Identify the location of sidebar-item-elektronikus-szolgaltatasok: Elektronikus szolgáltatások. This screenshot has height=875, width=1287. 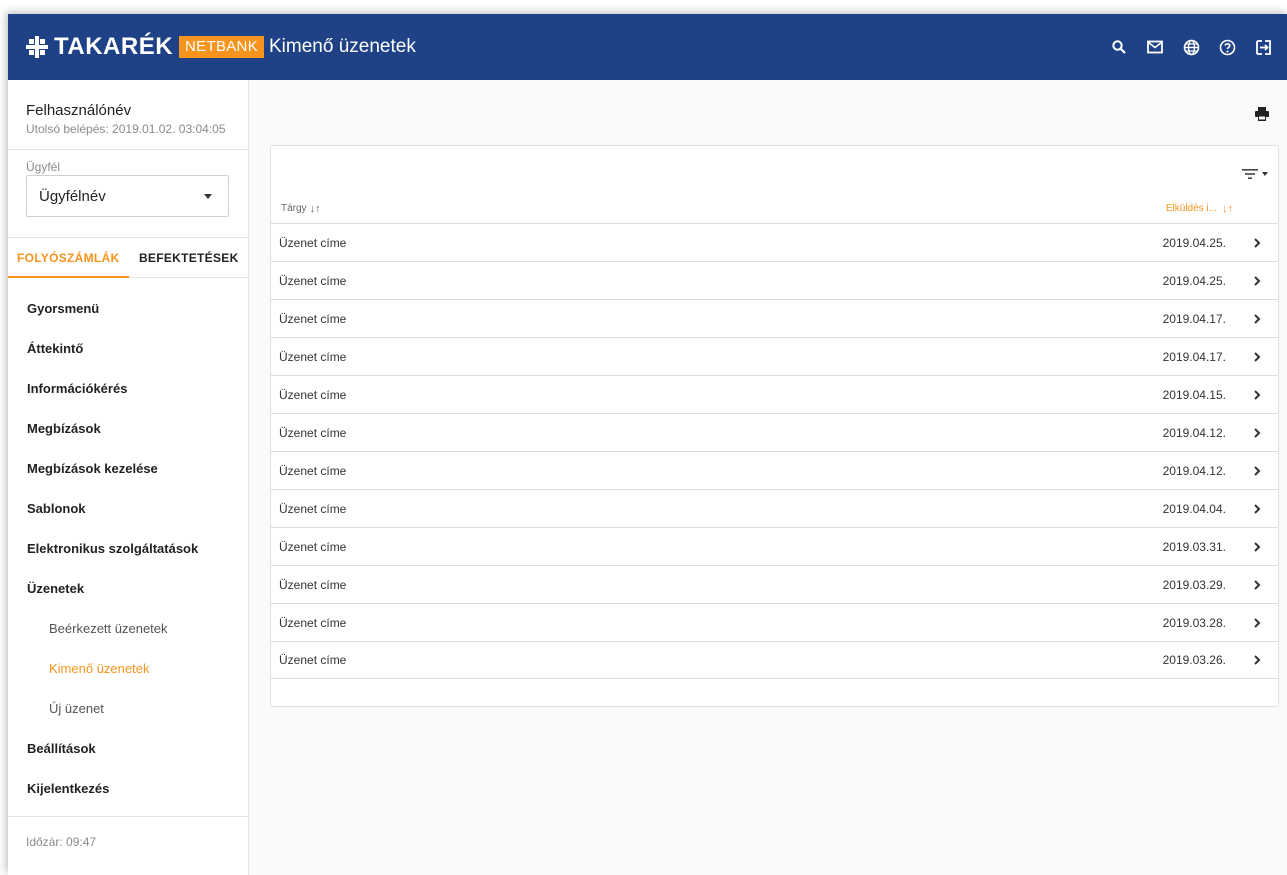
(128, 548).